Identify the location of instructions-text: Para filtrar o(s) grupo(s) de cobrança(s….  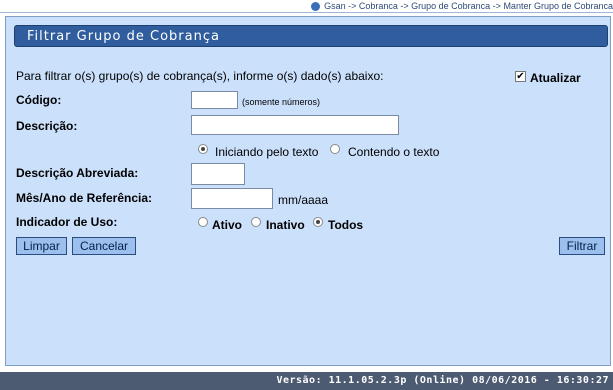
(200, 76).